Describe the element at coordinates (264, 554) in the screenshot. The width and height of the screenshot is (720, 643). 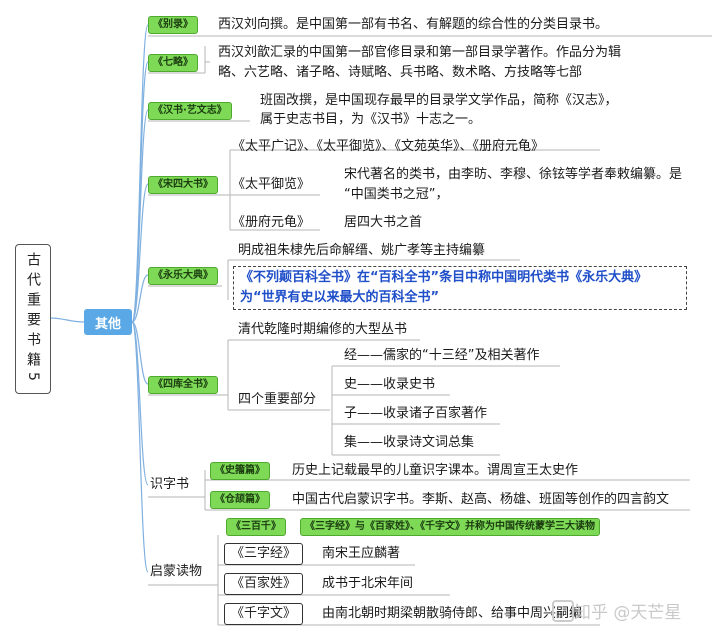
I see `box-sanzi: 《三字经》` at that location.